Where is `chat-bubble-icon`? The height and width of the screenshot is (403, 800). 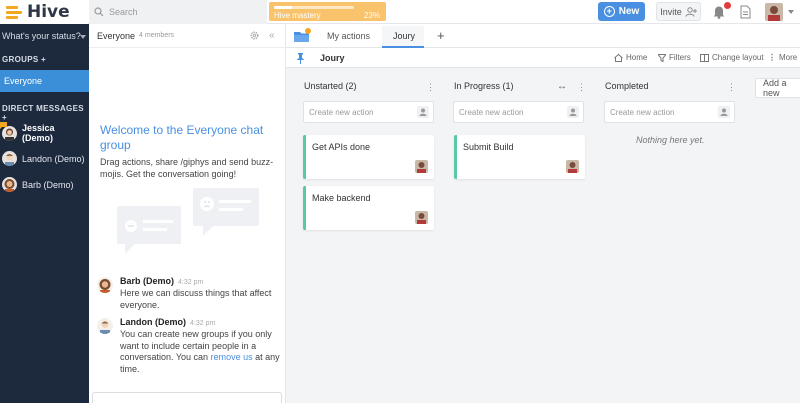 chat-bubble-icon is located at coordinates (3, 127).